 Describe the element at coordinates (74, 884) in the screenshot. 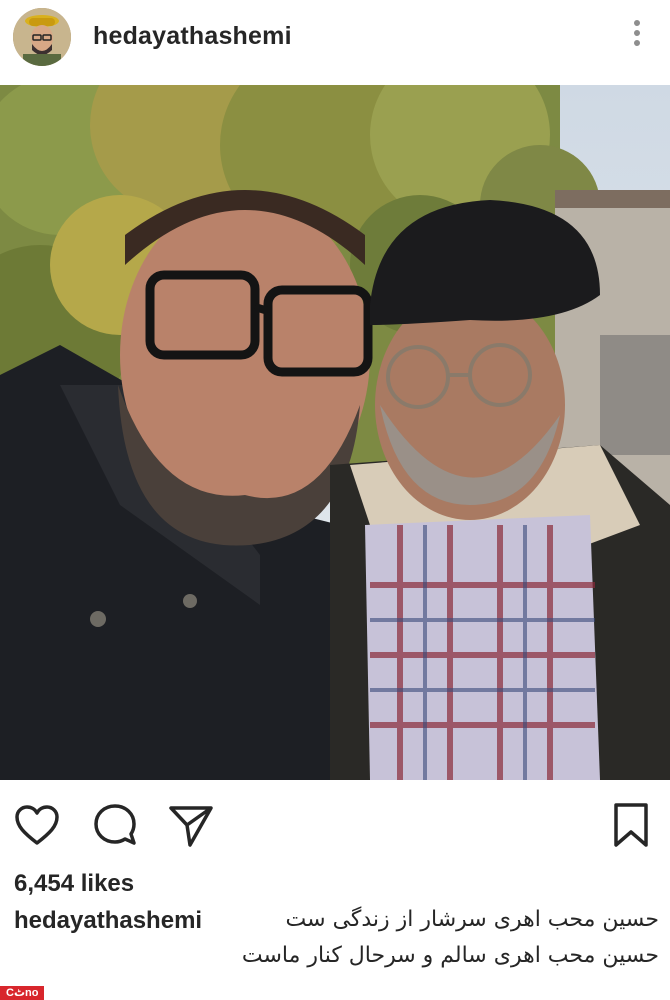

I see `likes-count: 6,454 likes` at that location.